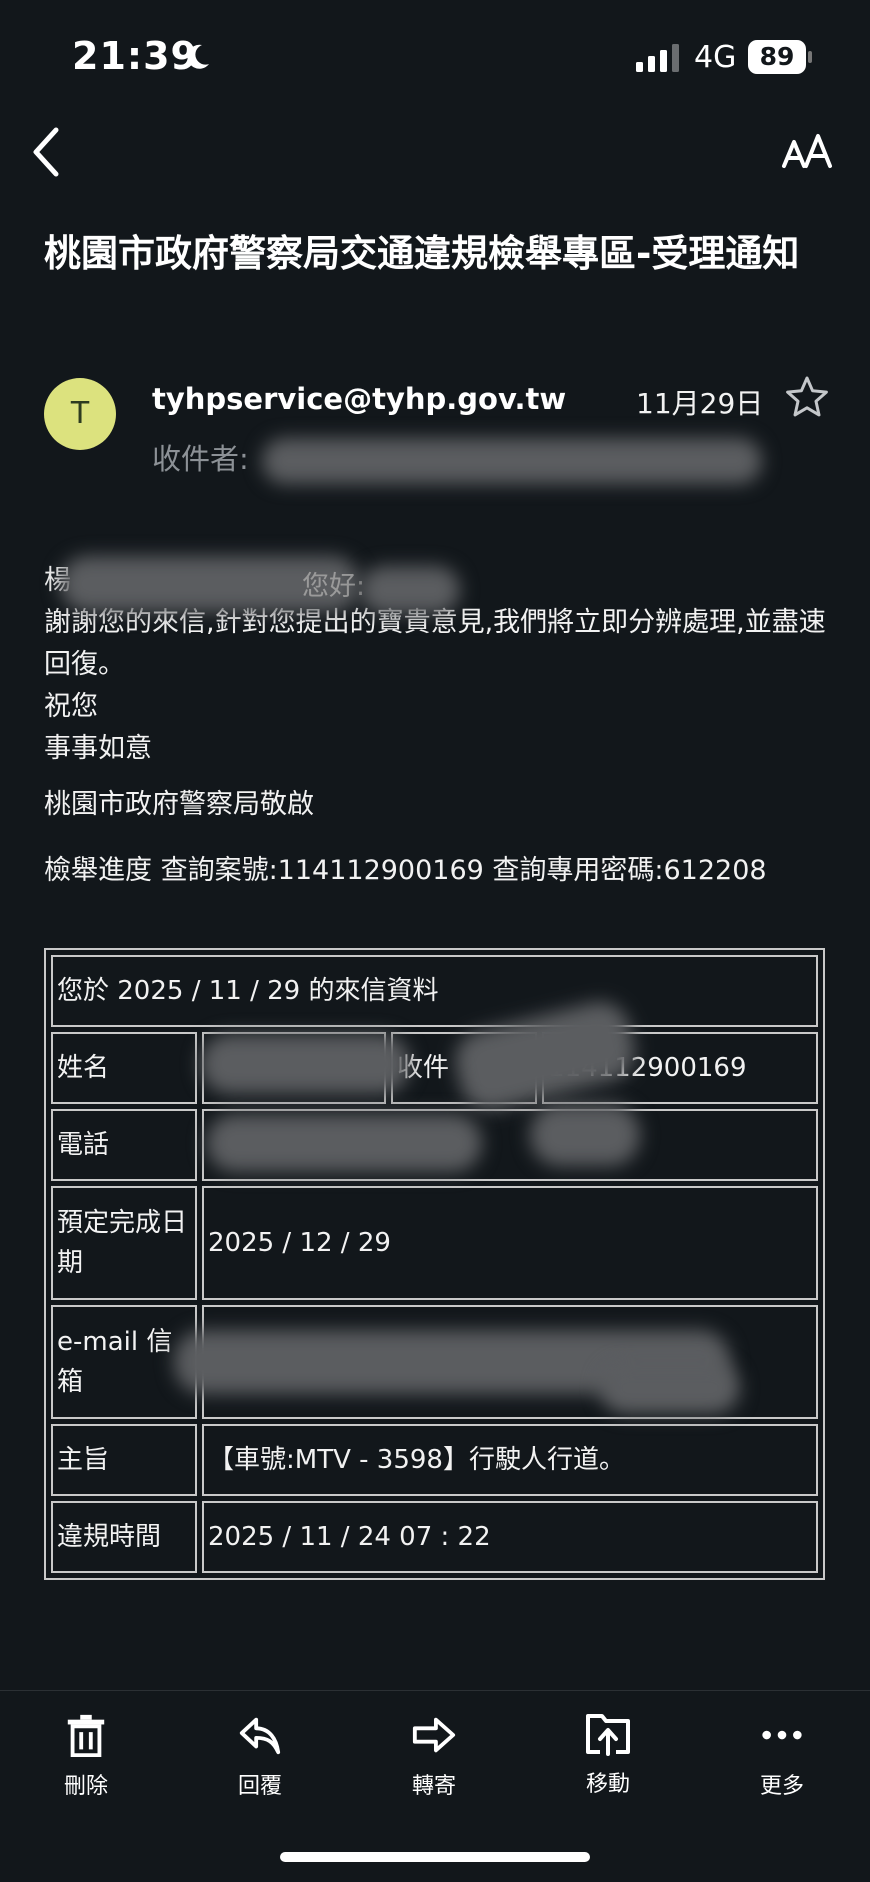 This screenshot has height=1882, width=870. I want to click on redacted-email-tail, so click(670, 1388).